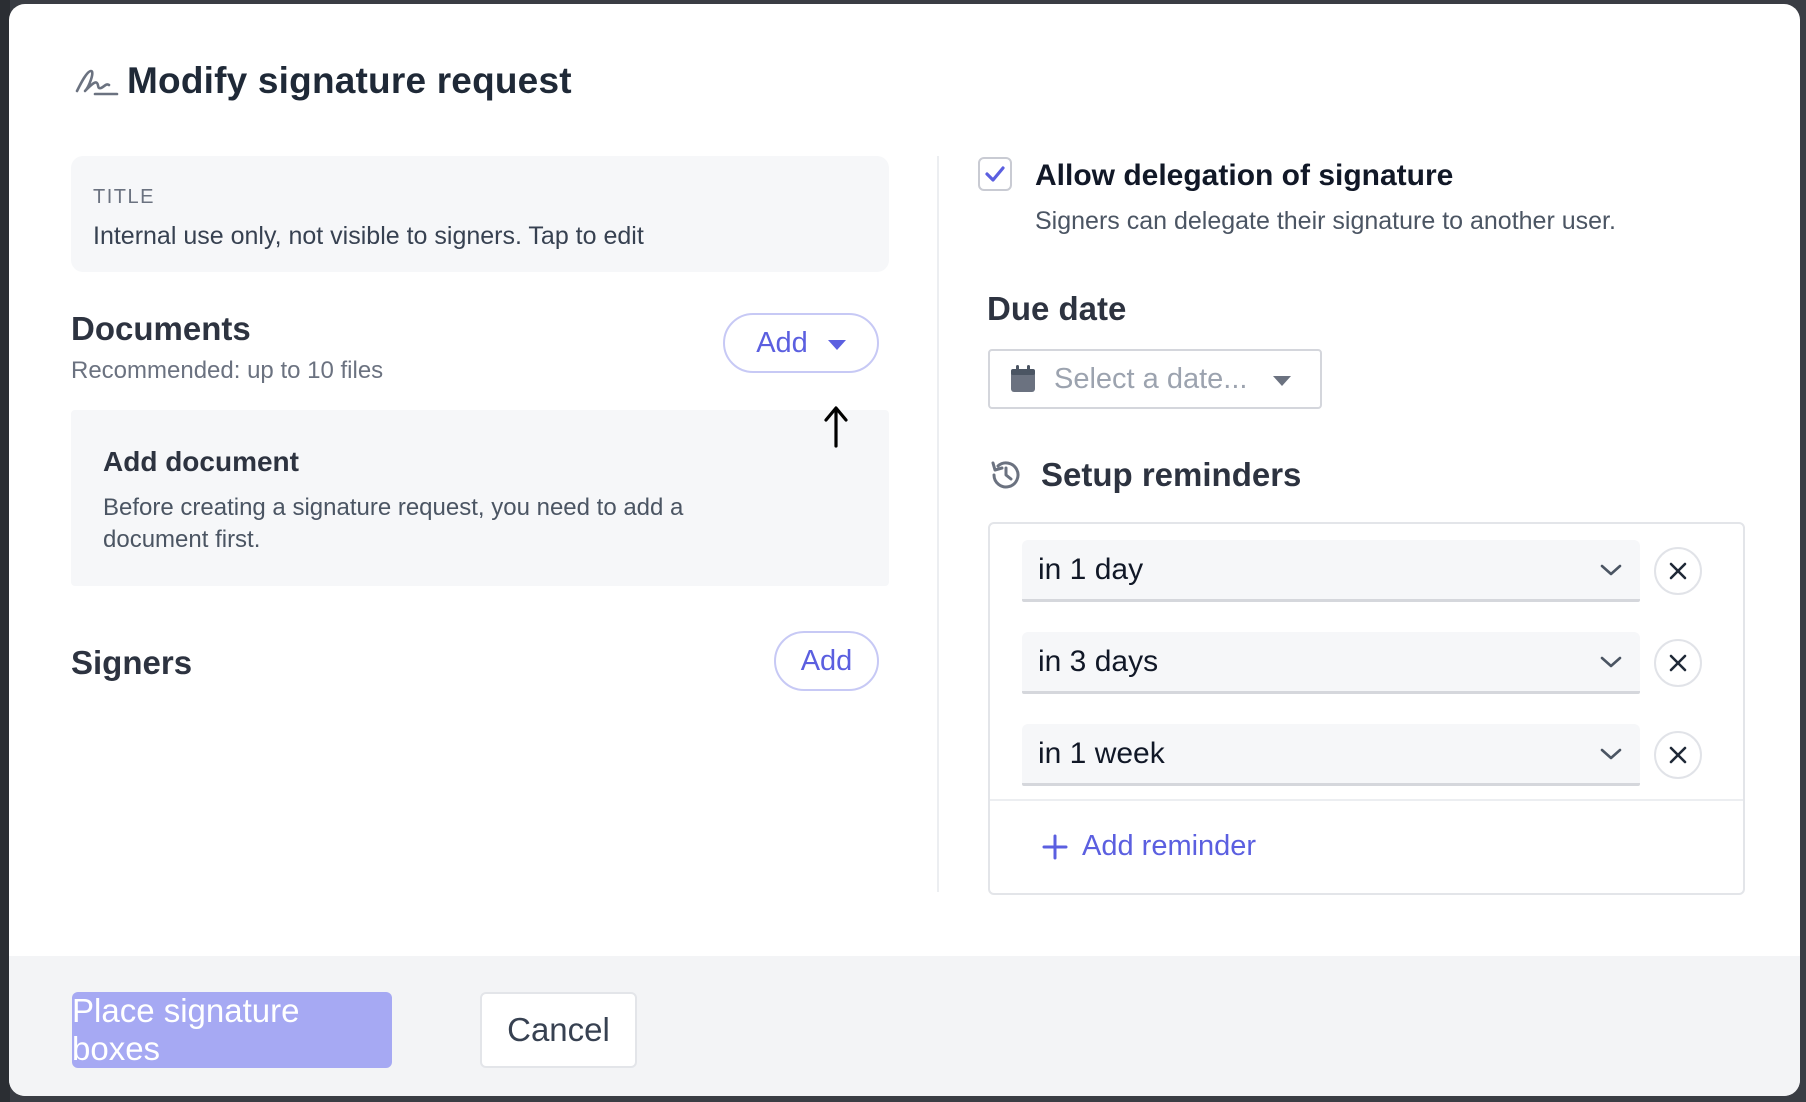  I want to click on empty-documents-title: Add document, so click(201, 461).